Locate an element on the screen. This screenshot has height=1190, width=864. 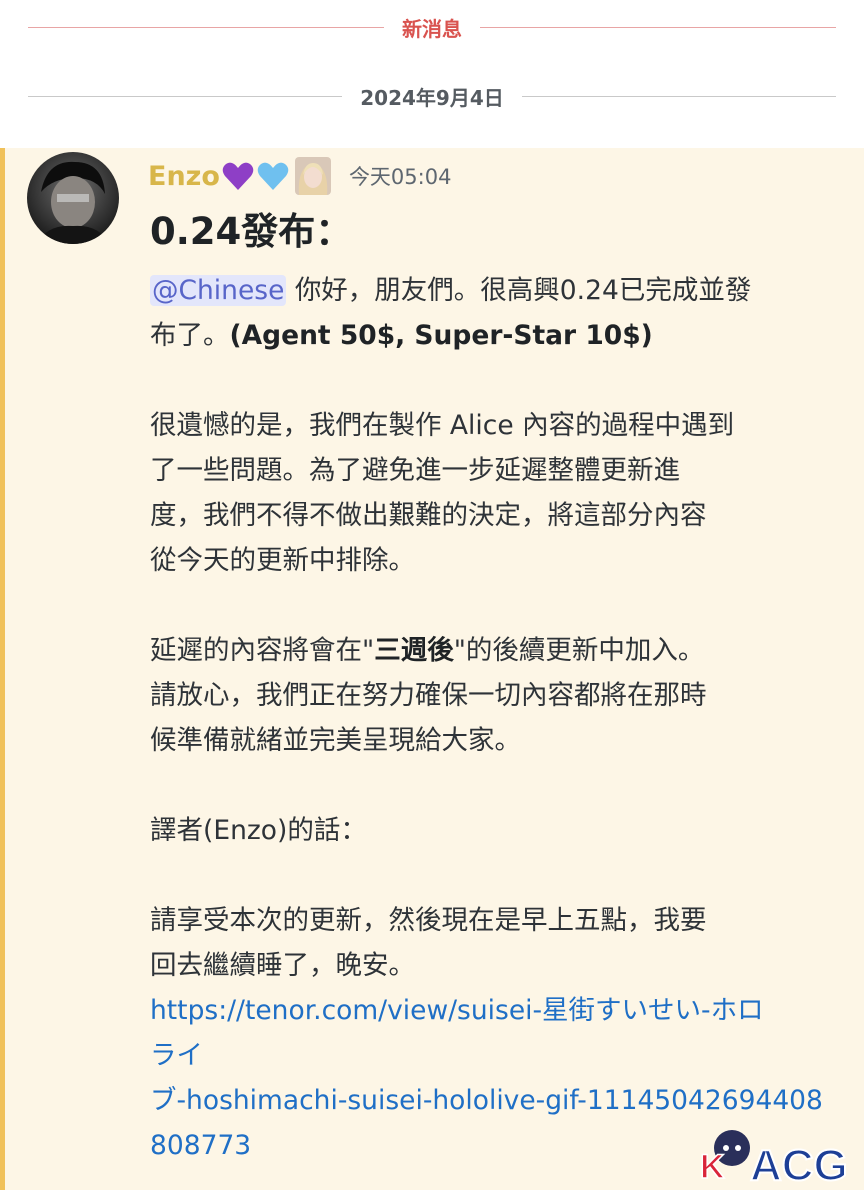
price-text: (Agent 50$, Super-Star 10$) is located at coordinates (441, 335).